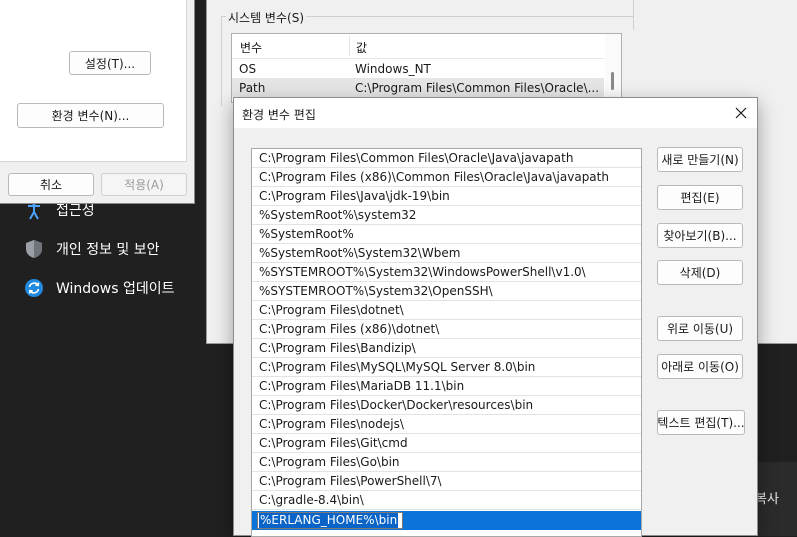 The image size is (797, 537). I want to click on move-up-button: 위로 이동(U), so click(700, 328).